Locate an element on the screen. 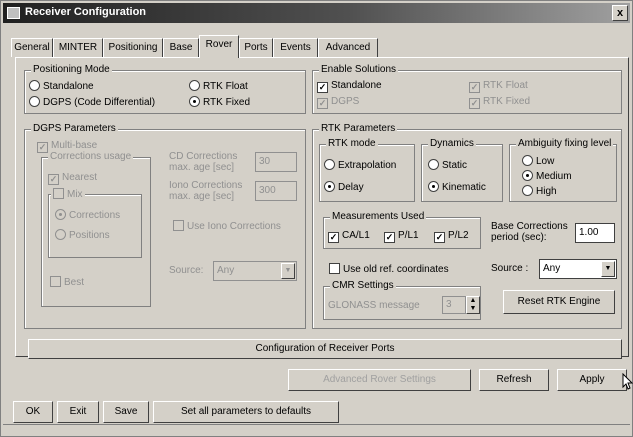  radio-rtk-float: RTK Float is located at coordinates (218, 86).